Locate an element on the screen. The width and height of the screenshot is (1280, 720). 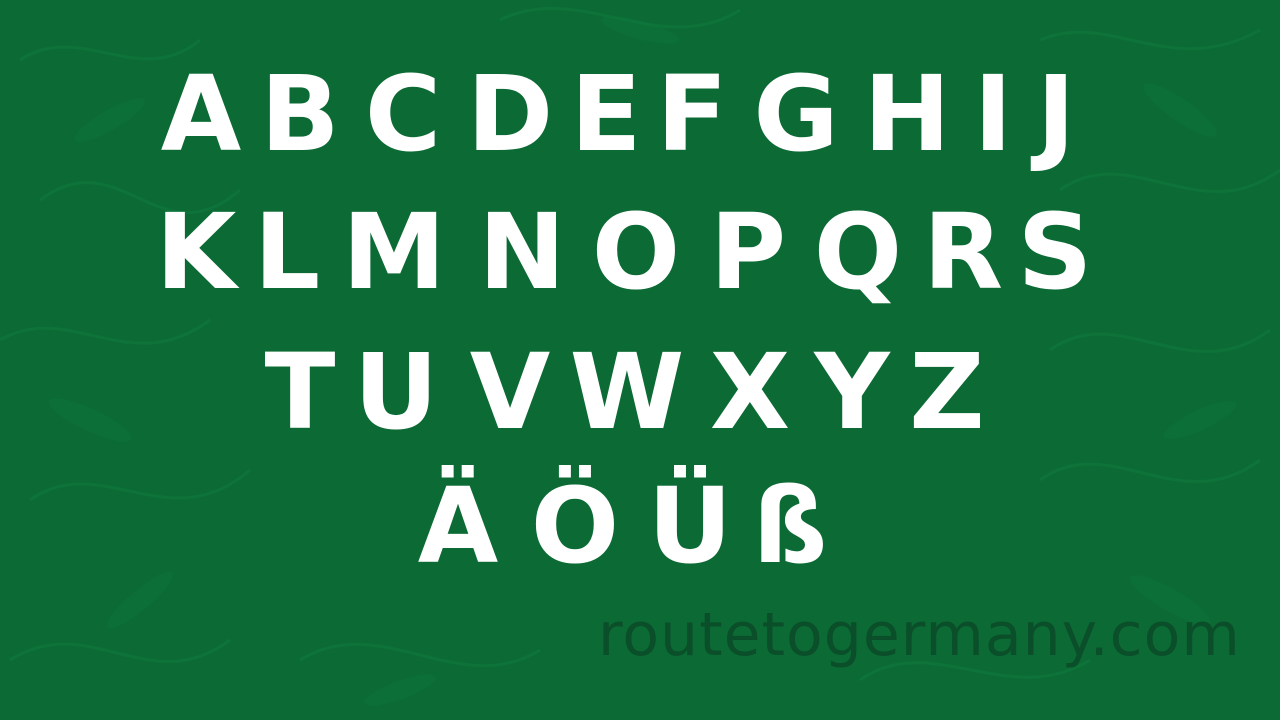
letter-d: D is located at coordinates (510, 114).